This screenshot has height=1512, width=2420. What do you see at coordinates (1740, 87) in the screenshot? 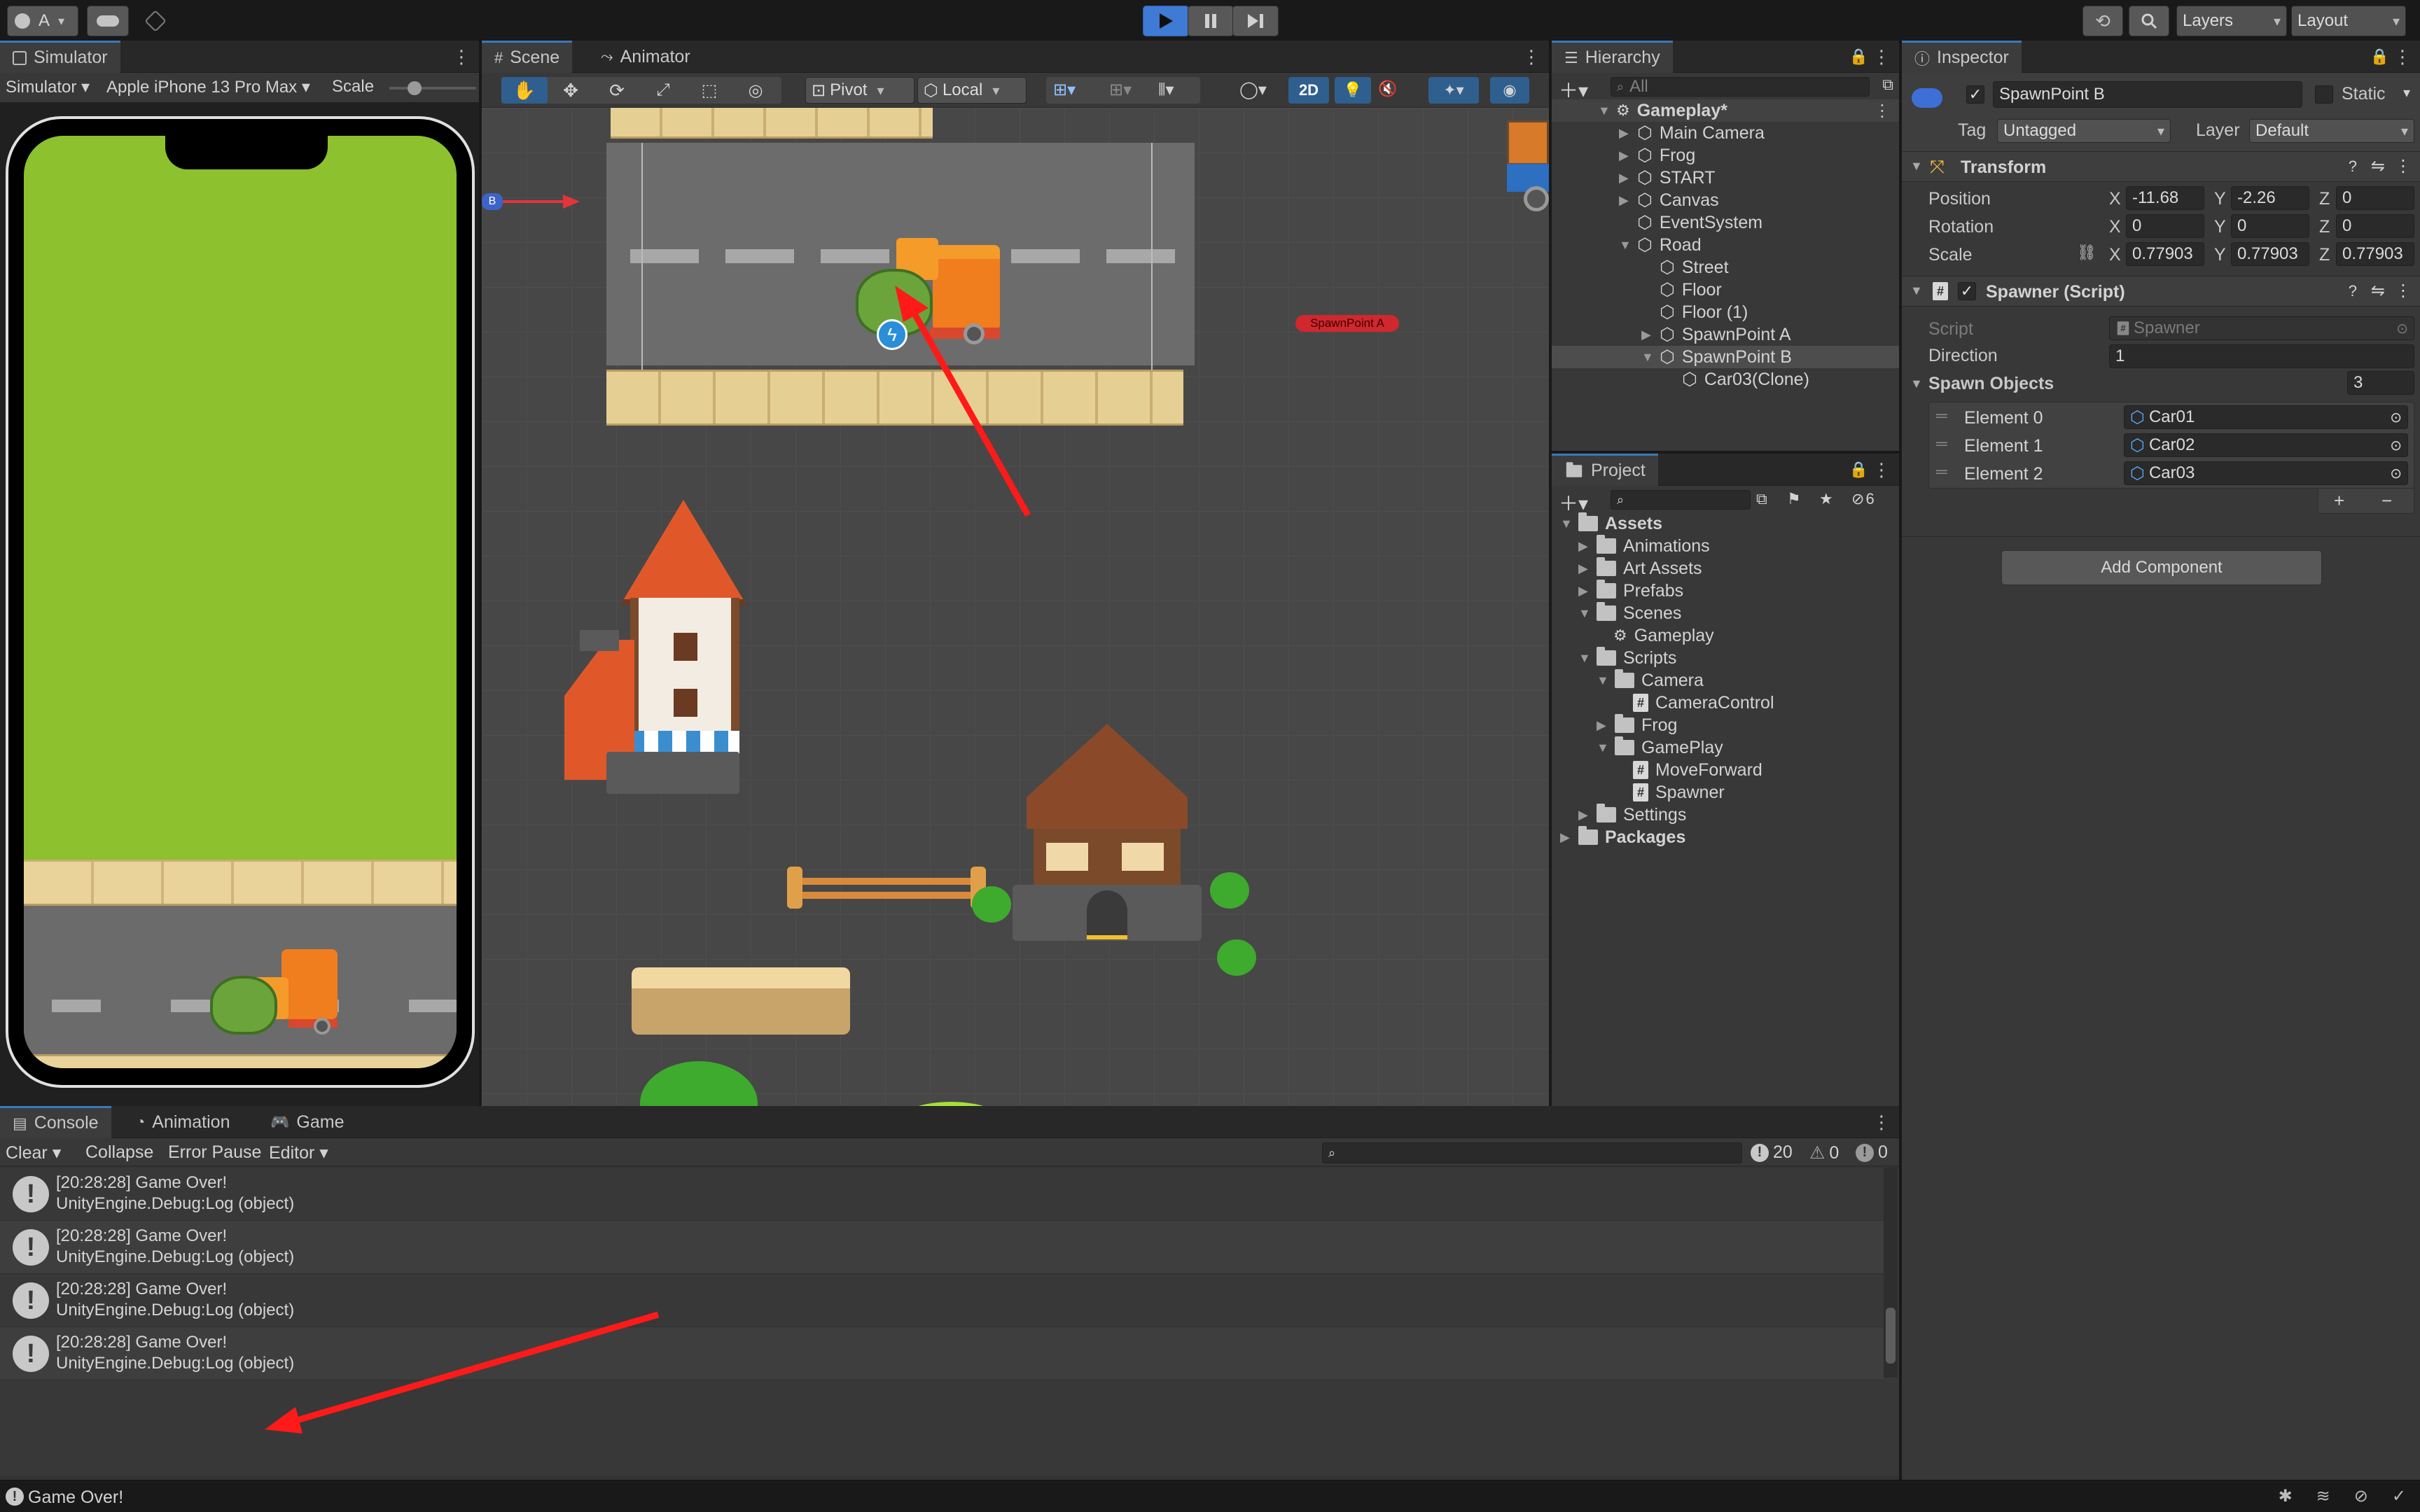
I see `hierarchy-search-input: ⌕ All` at bounding box center [1740, 87].